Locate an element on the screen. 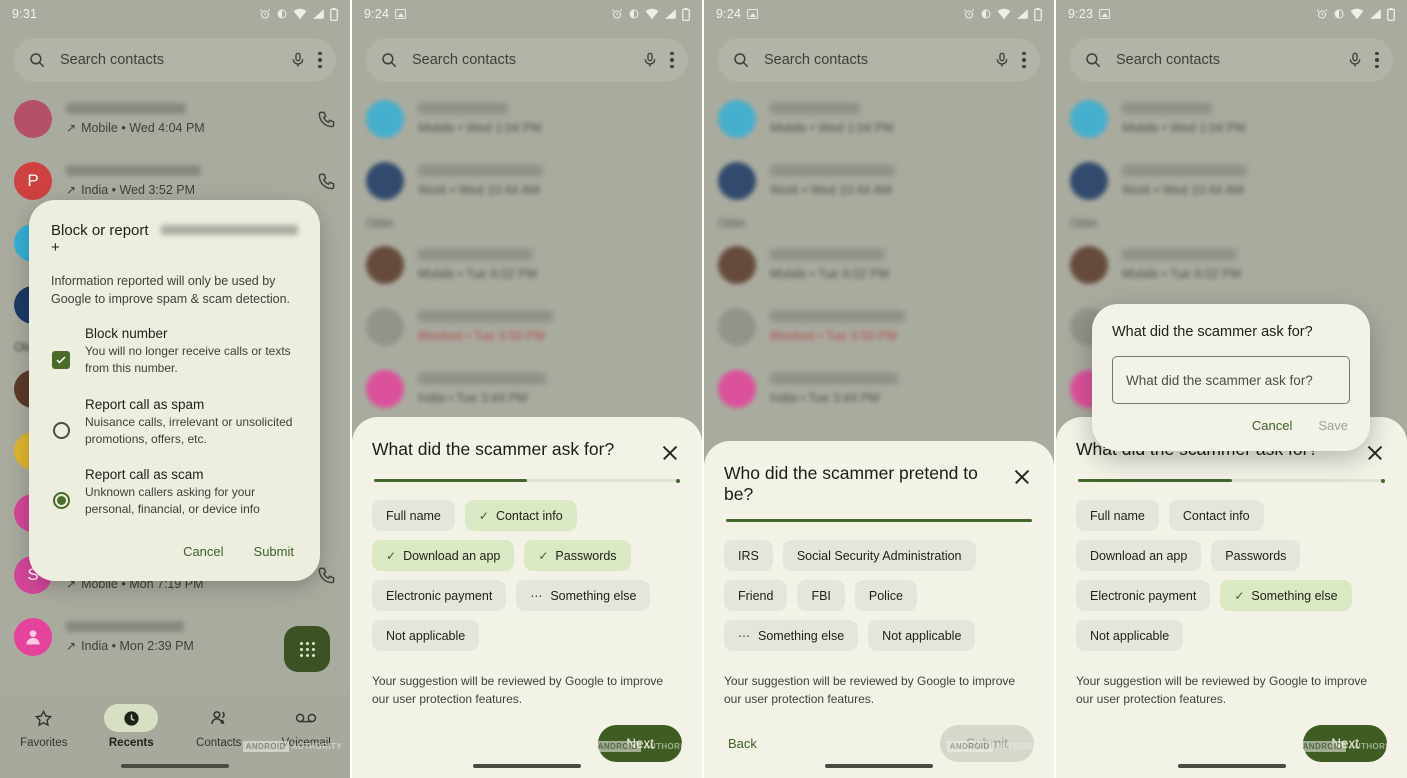 The height and width of the screenshot is (778, 1407). option-title: Report call as scam is located at coordinates (144, 475).